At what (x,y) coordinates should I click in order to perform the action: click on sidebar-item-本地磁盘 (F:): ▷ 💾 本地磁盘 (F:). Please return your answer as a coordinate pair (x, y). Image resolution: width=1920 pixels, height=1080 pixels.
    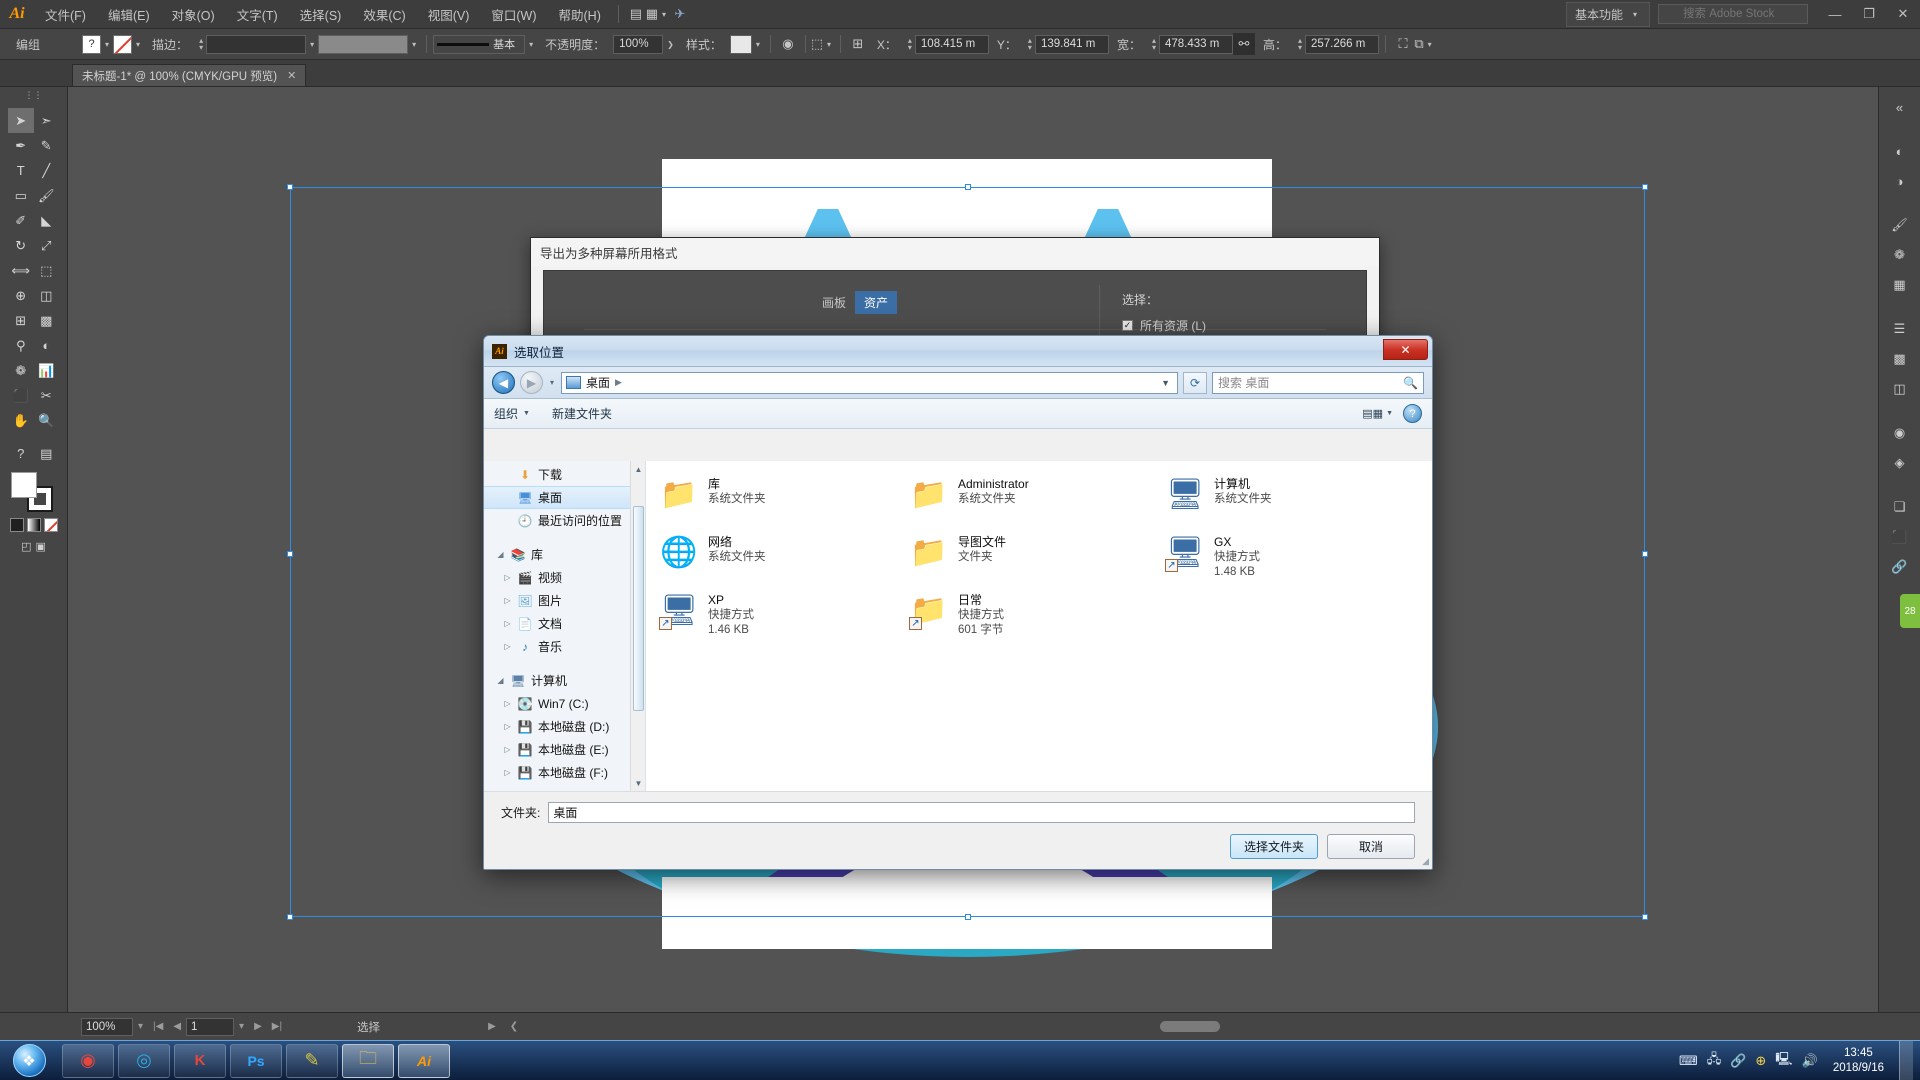
    Looking at the image, I should click on (564, 772).